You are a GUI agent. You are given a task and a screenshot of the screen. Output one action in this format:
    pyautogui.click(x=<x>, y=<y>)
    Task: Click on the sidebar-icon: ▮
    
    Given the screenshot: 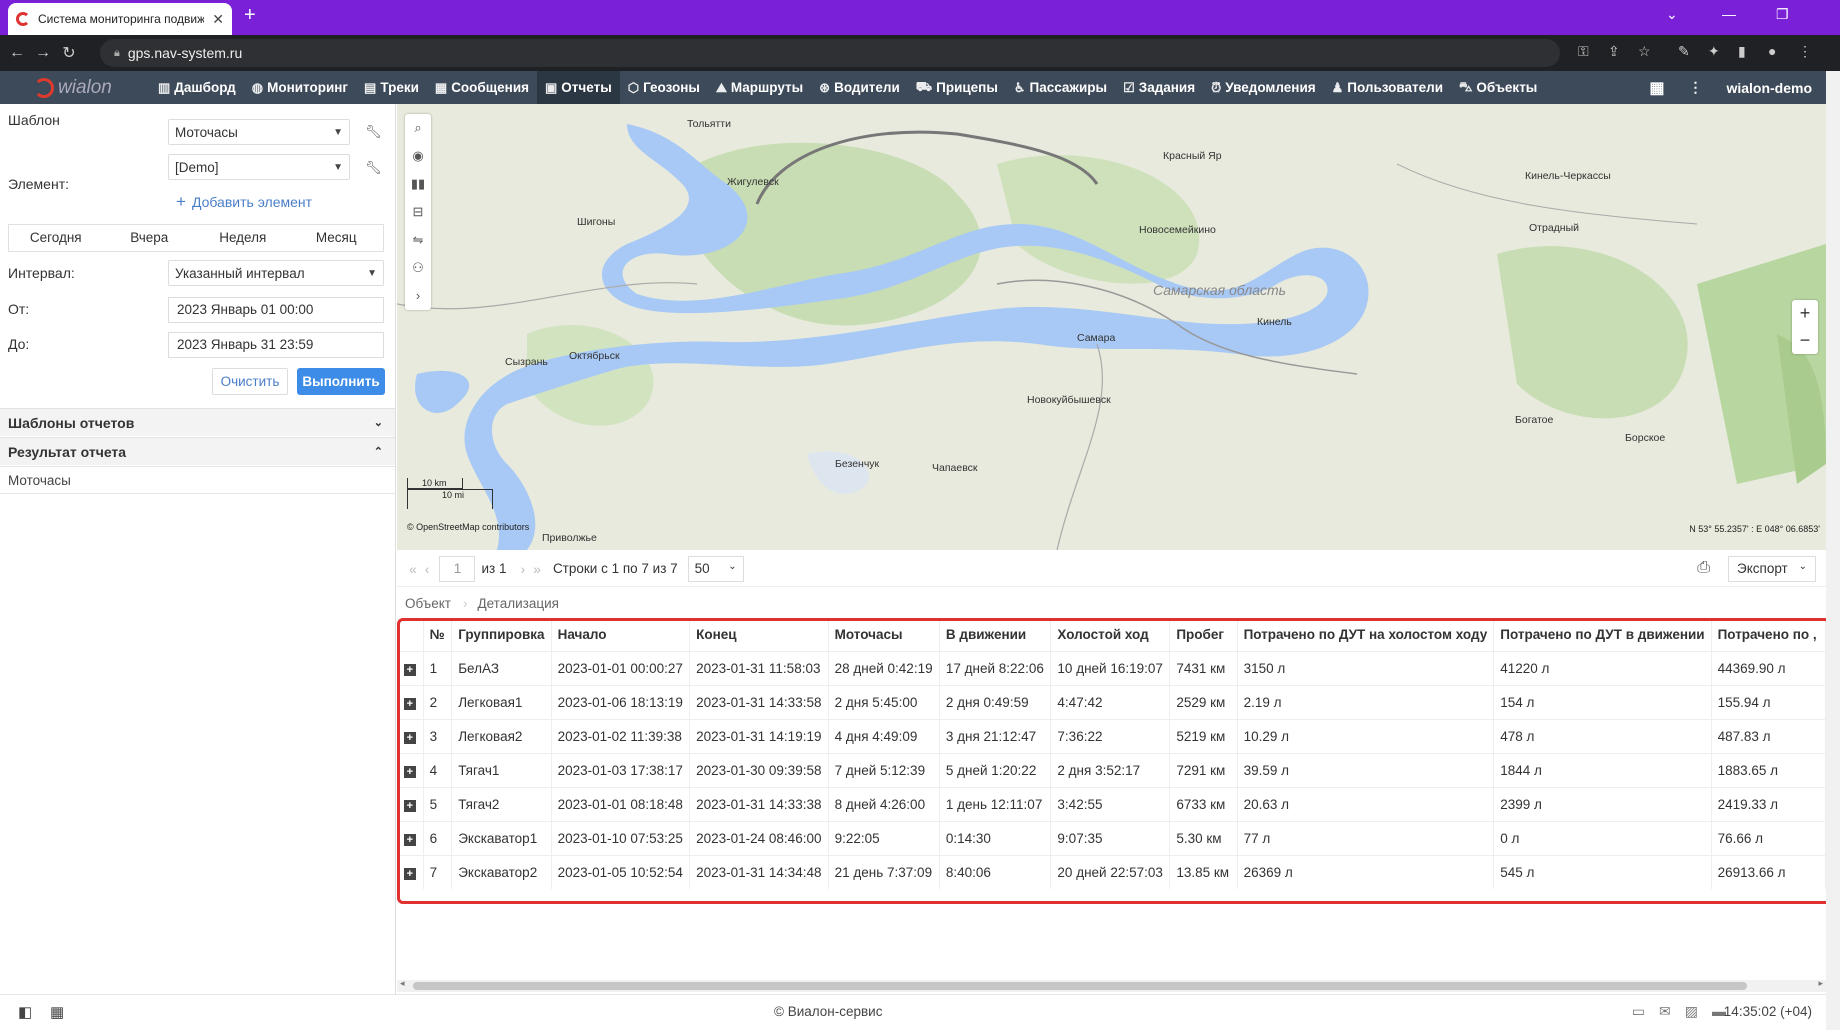 What is the action you would take?
    pyautogui.click(x=1742, y=51)
    